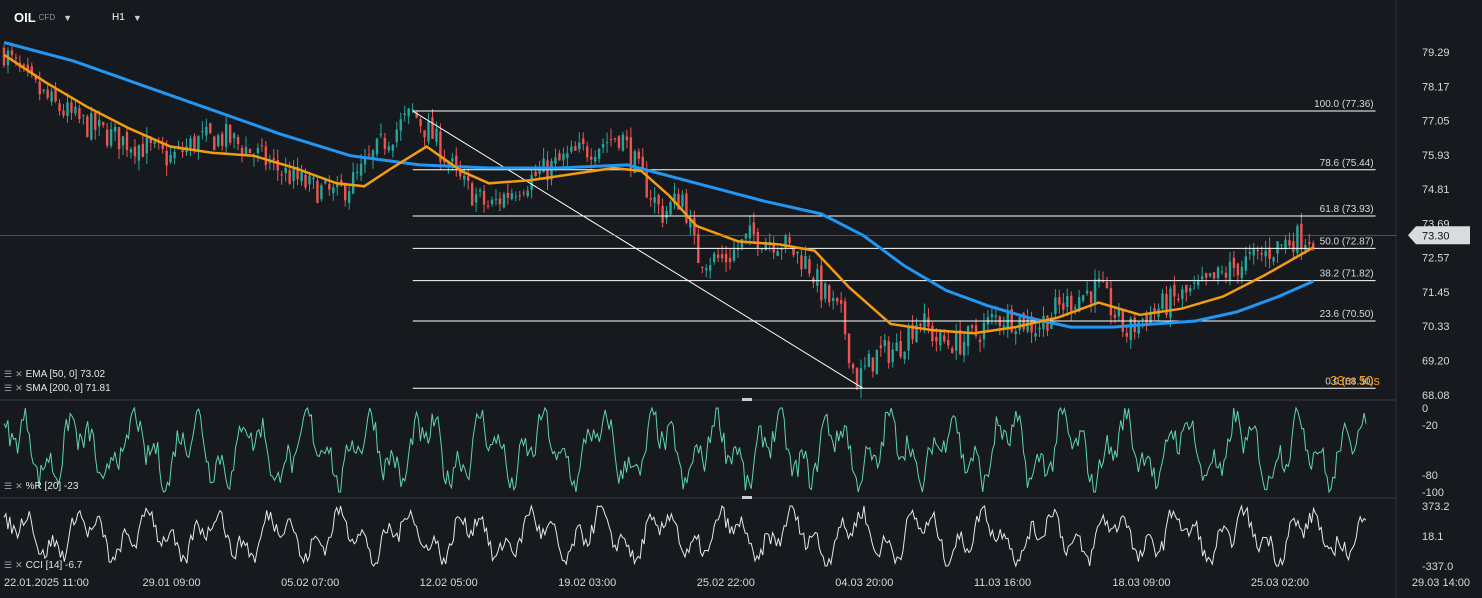  What do you see at coordinates (68, 388) in the screenshot?
I see `sma-label: SMA [200, 0] 71.81` at bounding box center [68, 388].